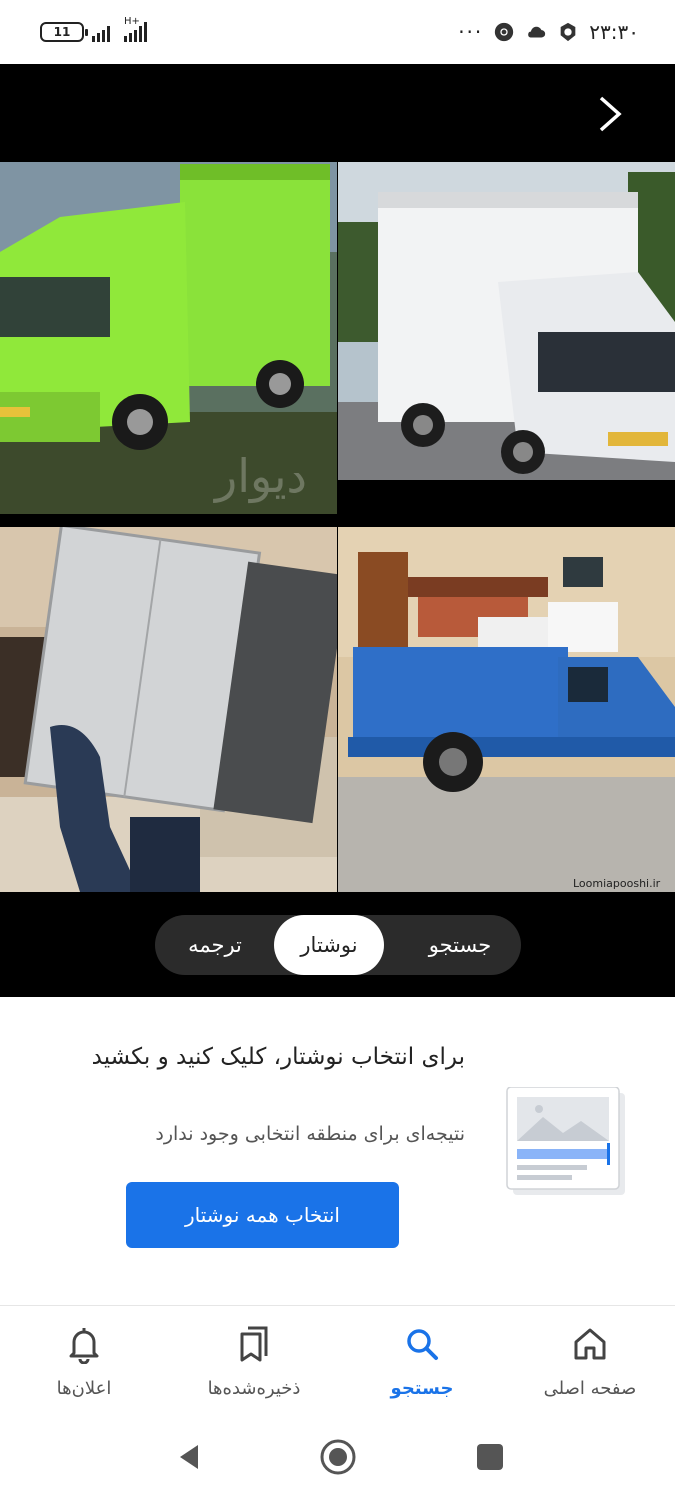 This screenshot has height=1500, width=675. I want to click on battery-level: 11, so click(62, 32).